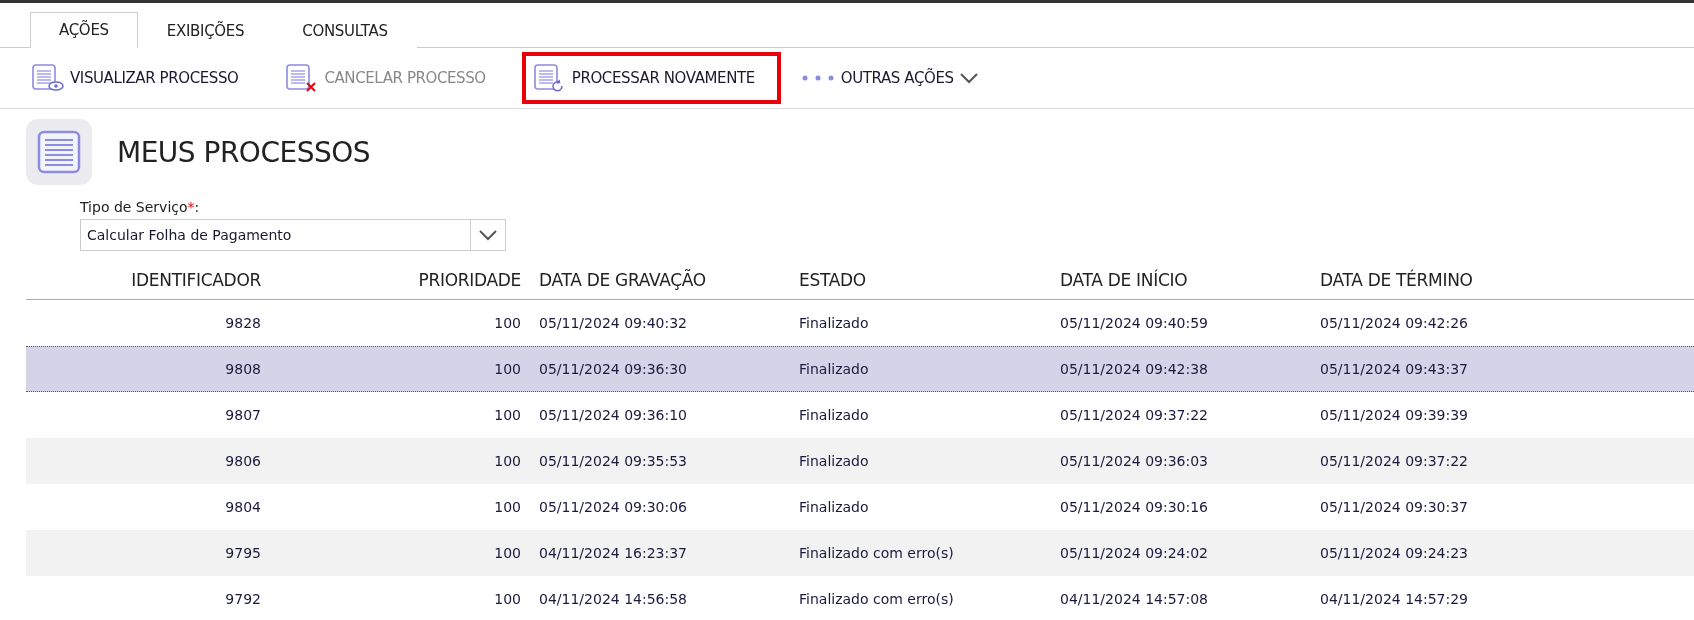  Describe the element at coordinates (651, 78) in the screenshot. I see `toolbar-button: PROCESSAR NOVAMENTE` at that location.